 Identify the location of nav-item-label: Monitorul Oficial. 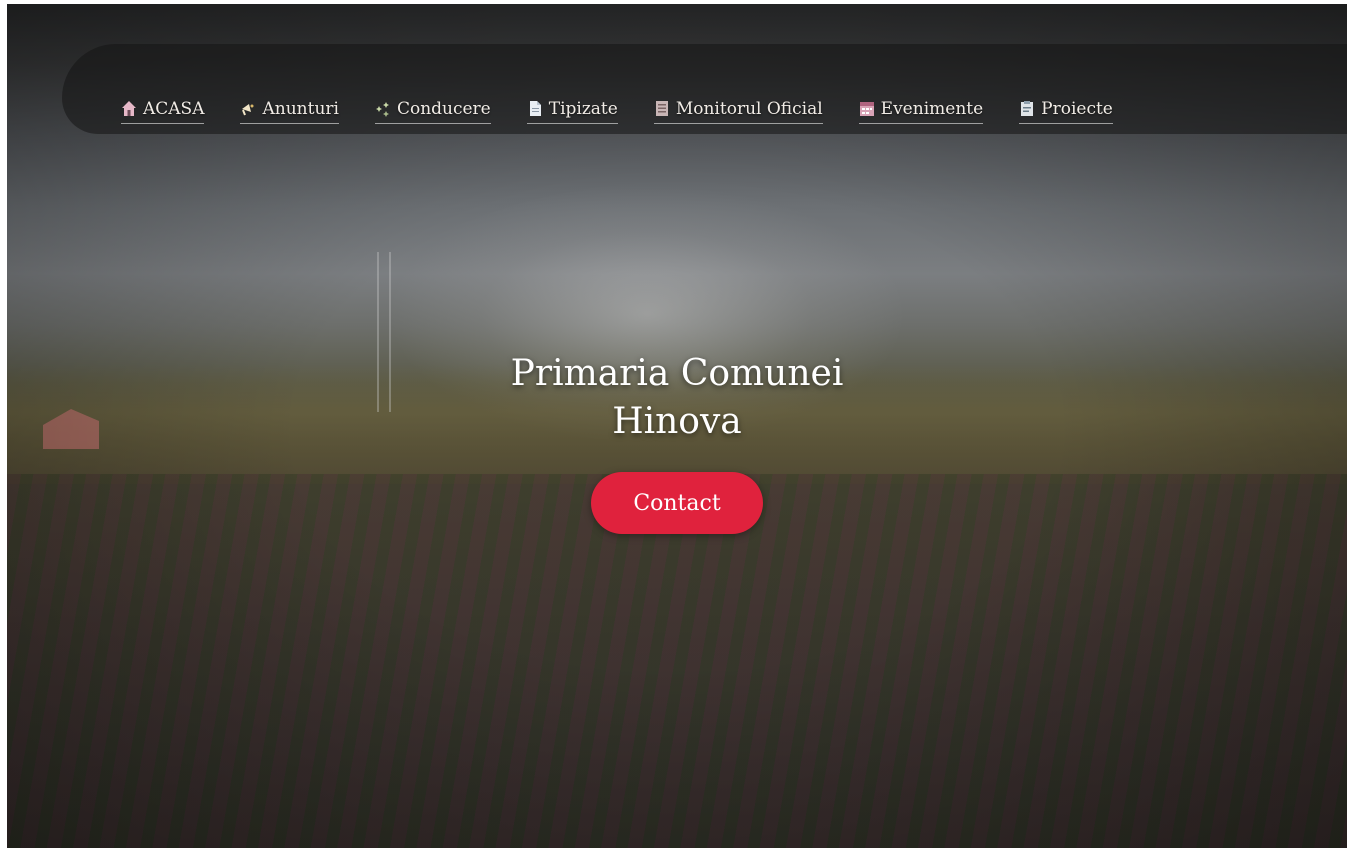
(749, 108).